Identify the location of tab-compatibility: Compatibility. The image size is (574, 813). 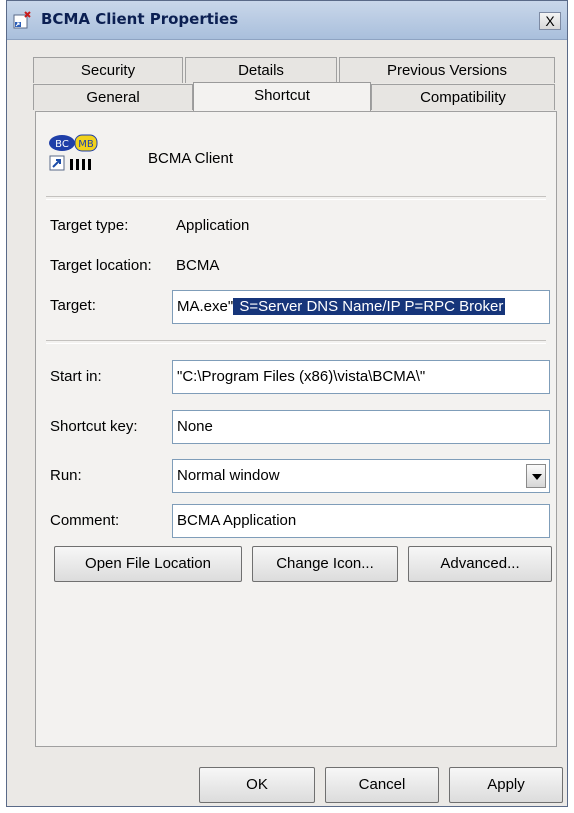
(463, 97).